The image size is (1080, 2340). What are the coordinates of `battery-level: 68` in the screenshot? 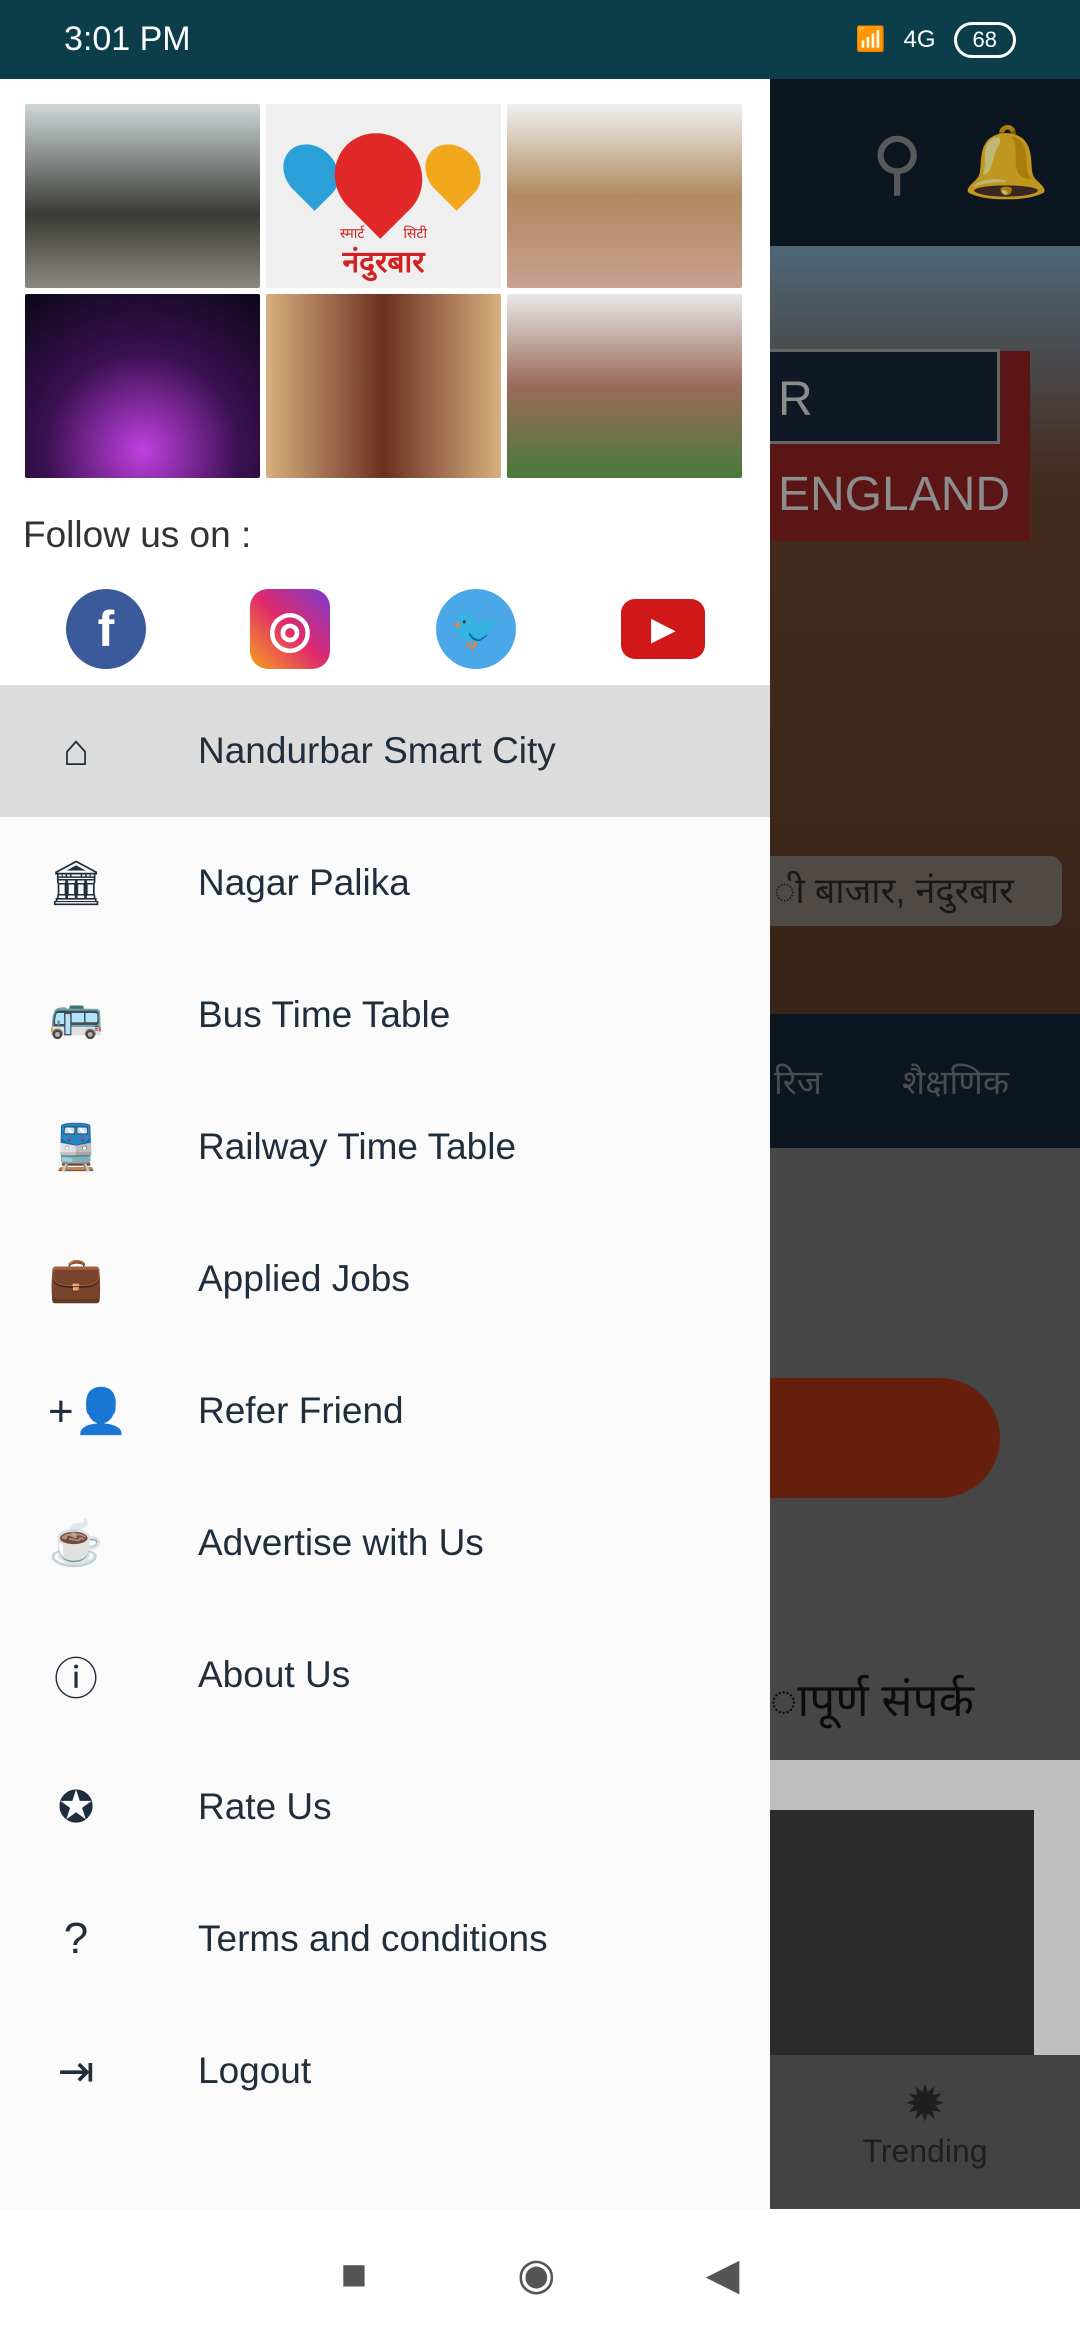 It's located at (984, 39).